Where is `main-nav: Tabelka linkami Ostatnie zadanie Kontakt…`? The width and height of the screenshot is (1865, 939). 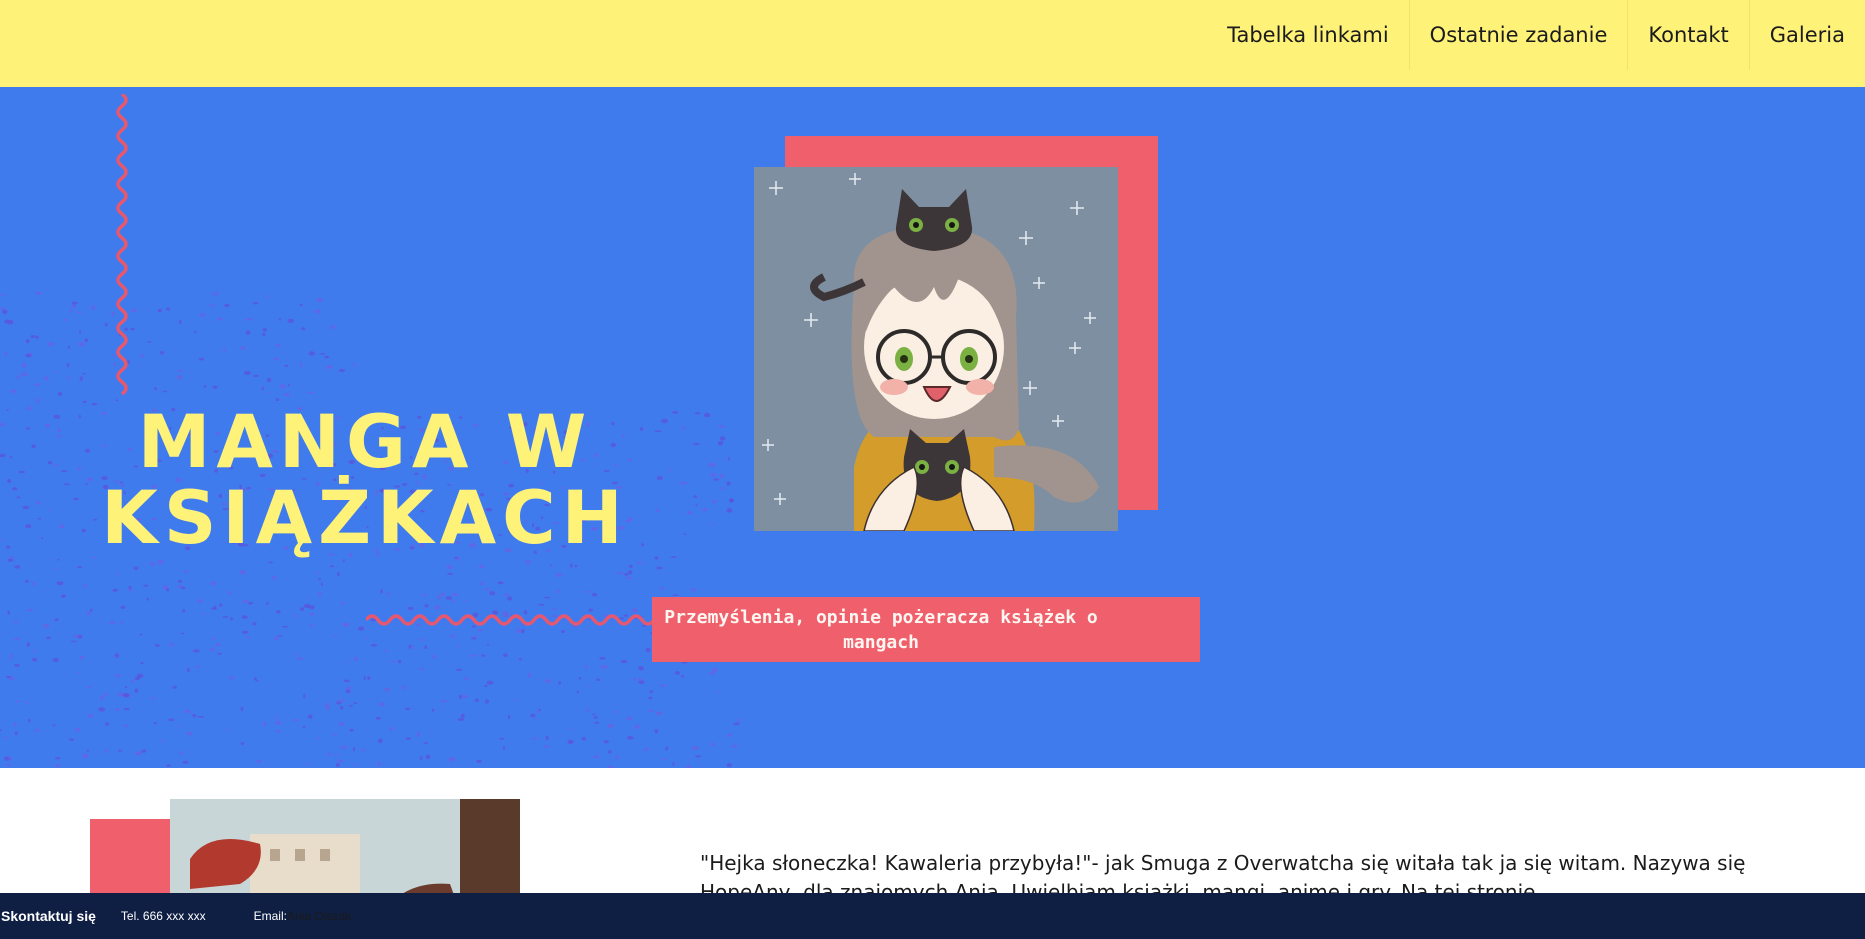
main-nav: Tabelka linkami Ostatnie zadanie Kontakt… is located at coordinates (1536, 35).